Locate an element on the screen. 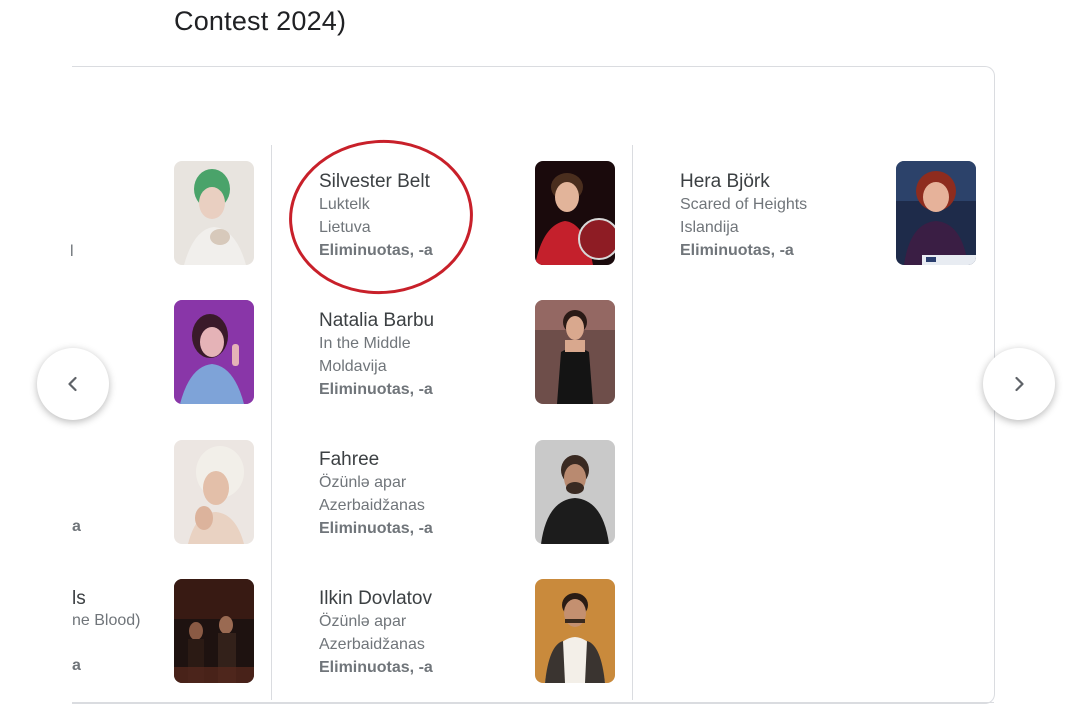 The height and width of the screenshot is (720, 1080). artist-photo-green-hair is located at coordinates (214, 213).